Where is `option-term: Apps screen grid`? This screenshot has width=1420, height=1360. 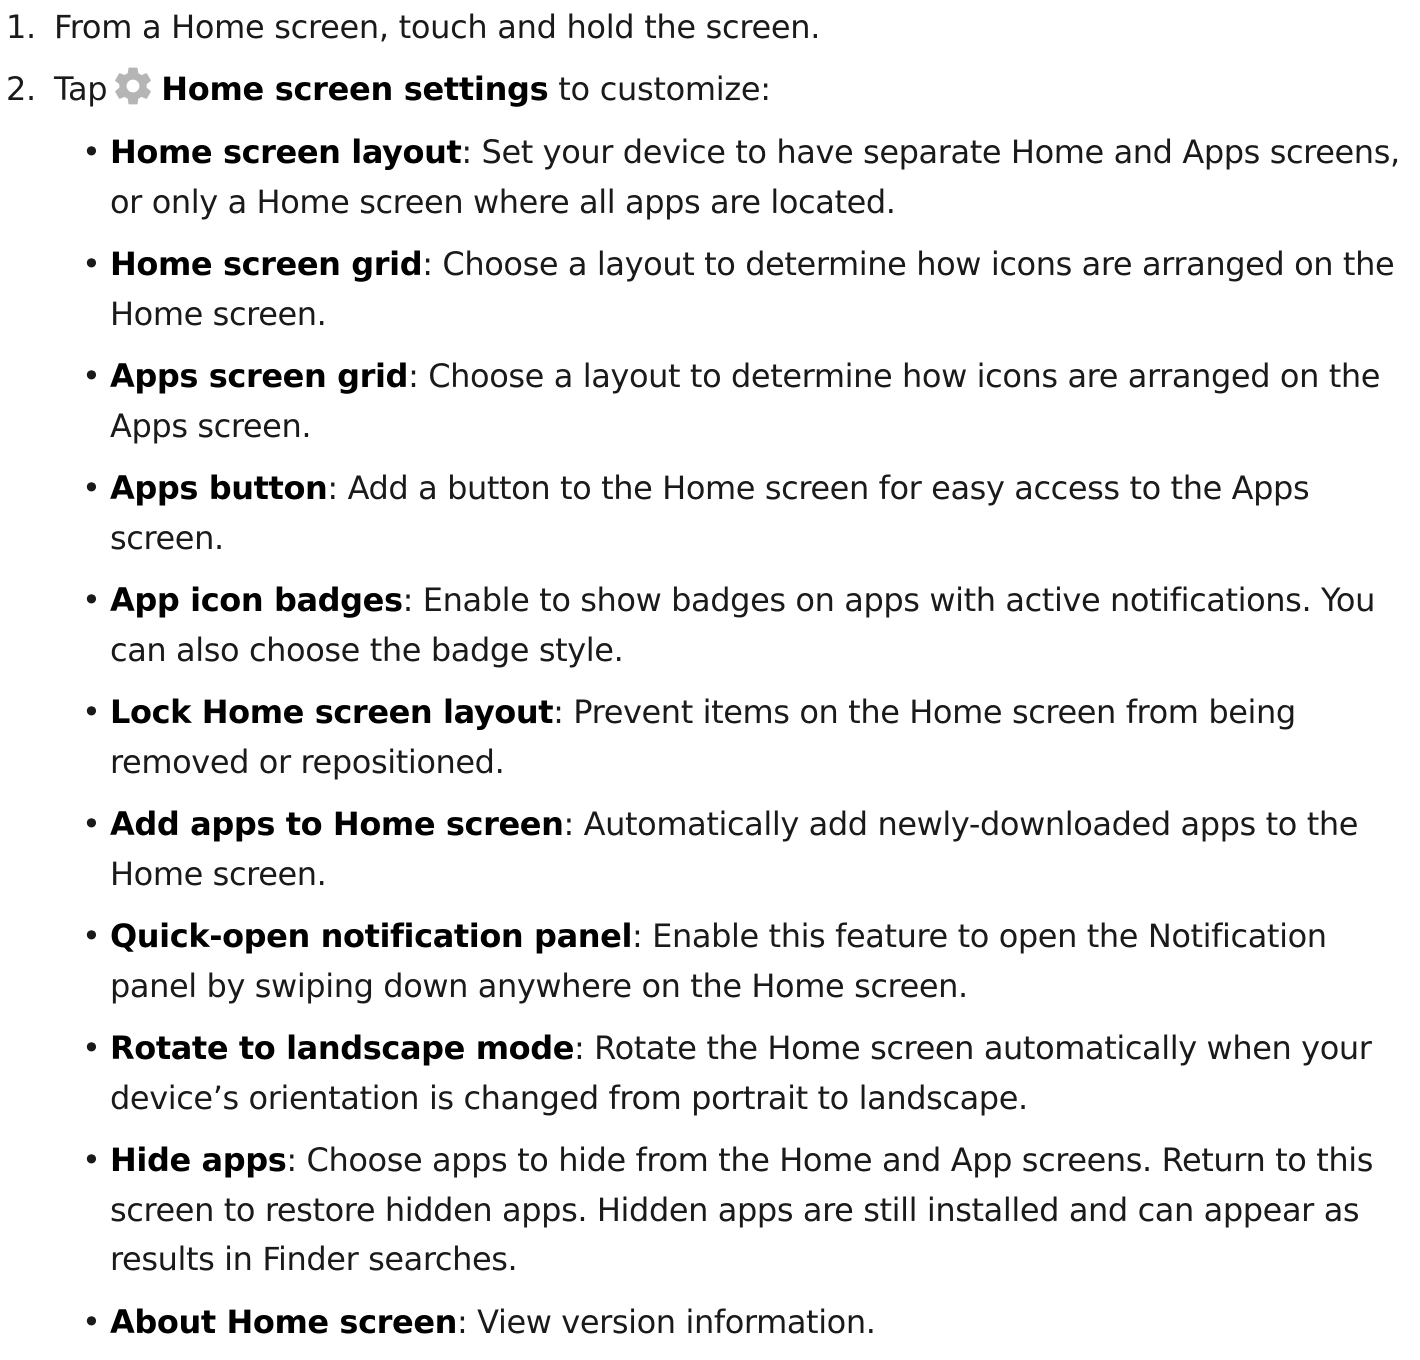
option-term: Apps screen grid is located at coordinates (259, 376).